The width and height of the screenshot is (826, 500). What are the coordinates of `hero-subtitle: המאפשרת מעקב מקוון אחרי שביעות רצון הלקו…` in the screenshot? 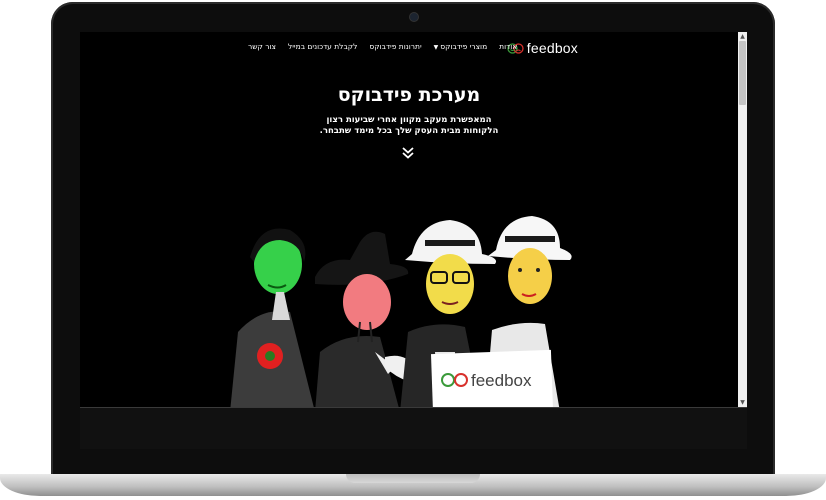 It's located at (409, 126).